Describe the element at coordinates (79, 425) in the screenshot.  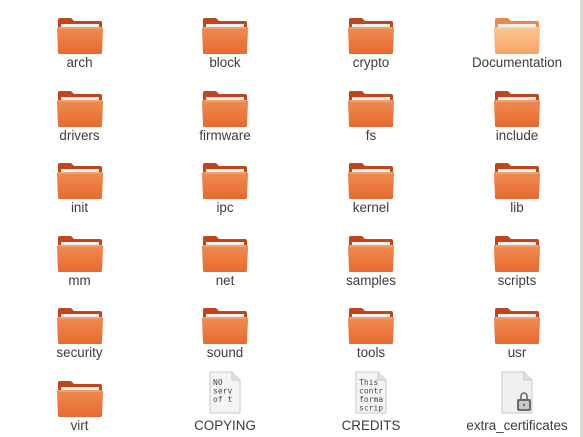
I see `file-item-label: virt` at that location.